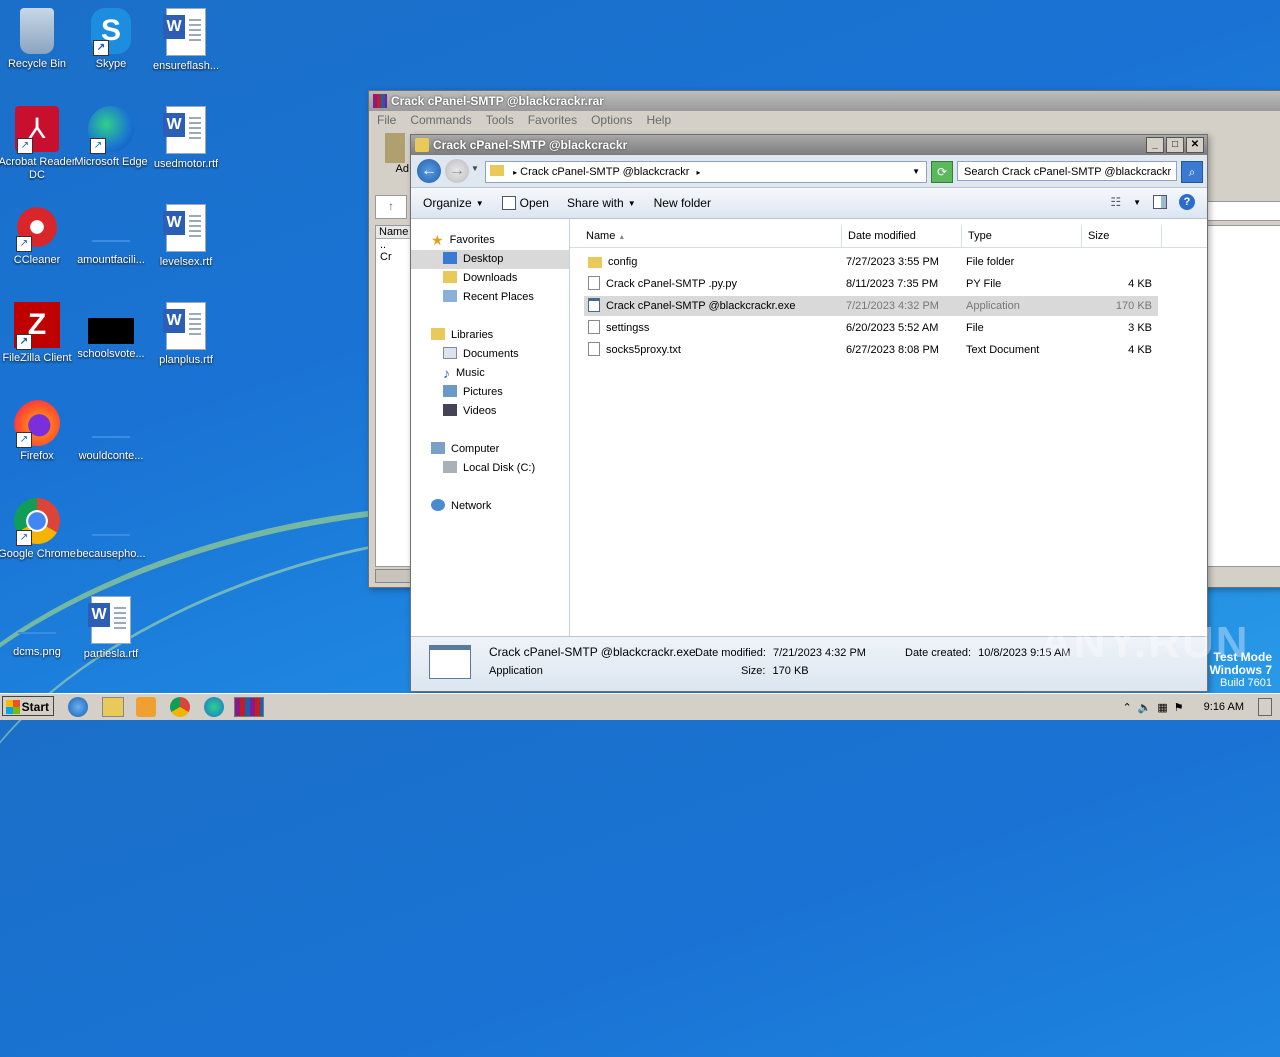 Image resolution: width=1280 pixels, height=1057 pixels. Describe the element at coordinates (490, 506) in the screenshot. I see `nav-network: Network` at that location.